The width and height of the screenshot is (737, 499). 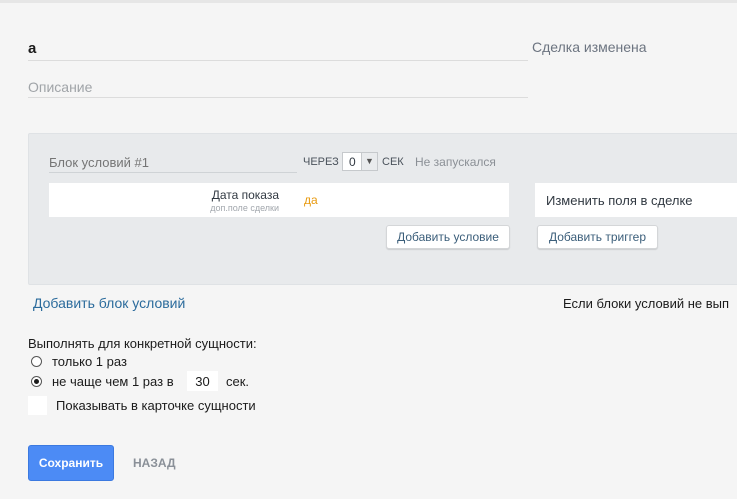 What do you see at coordinates (173, 162) in the screenshot?
I see `block-name-input` at bounding box center [173, 162].